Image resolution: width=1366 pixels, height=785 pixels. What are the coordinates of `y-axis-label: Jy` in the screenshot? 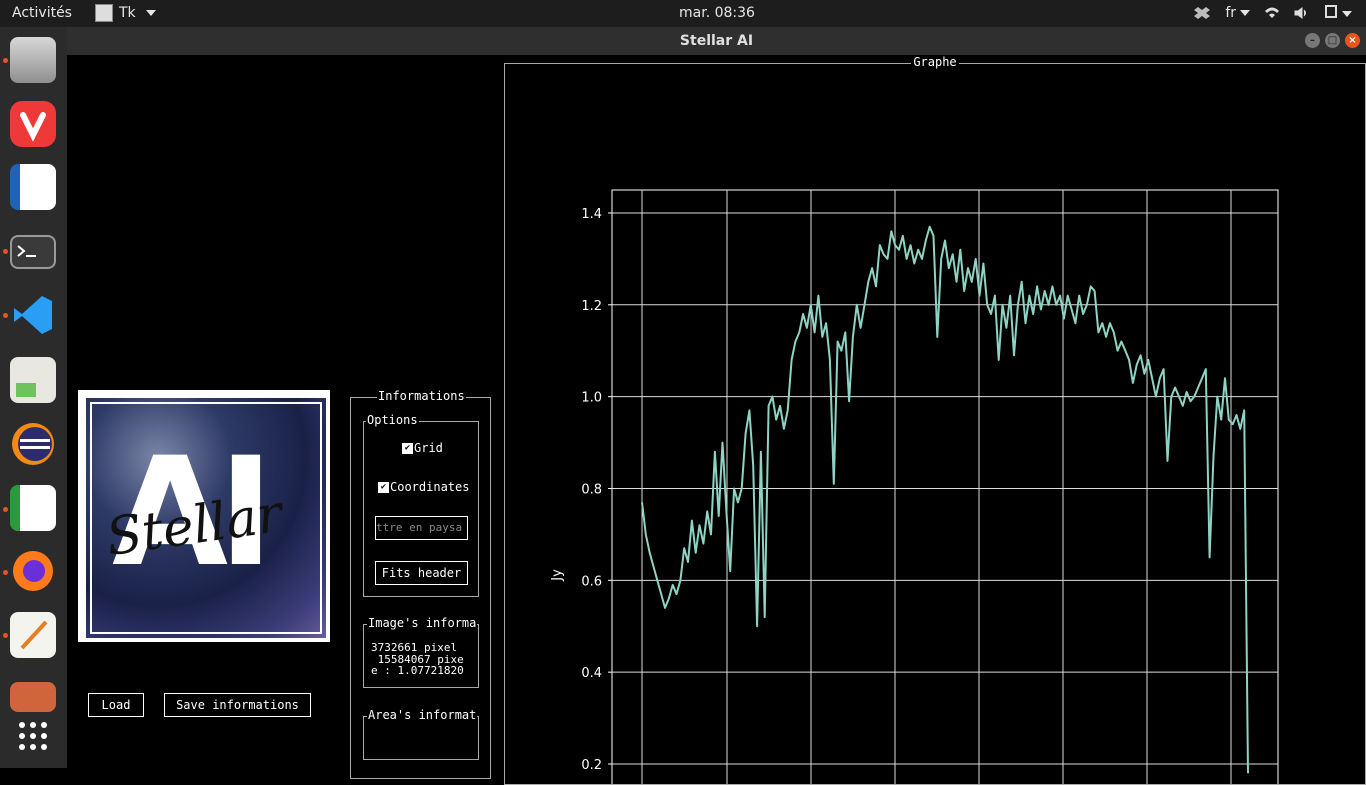 It's located at (557, 575).